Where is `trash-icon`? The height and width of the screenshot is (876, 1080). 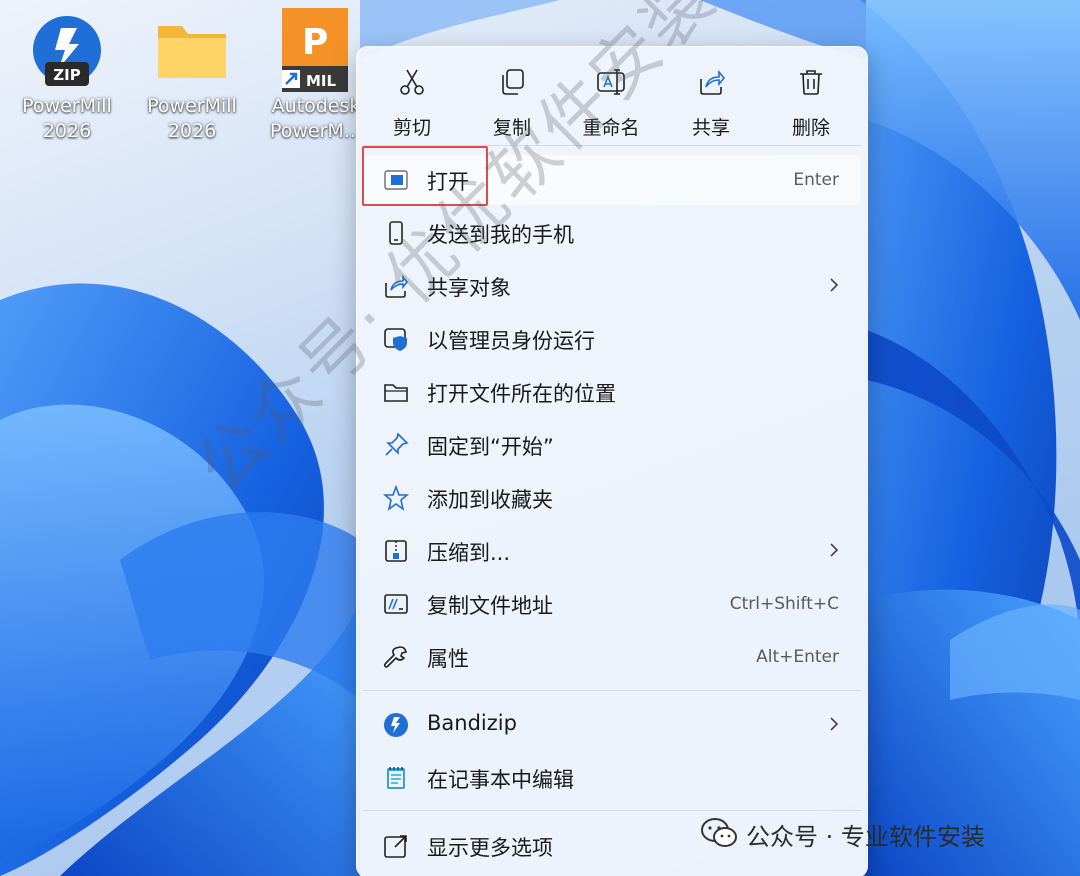 trash-icon is located at coordinates (811, 82).